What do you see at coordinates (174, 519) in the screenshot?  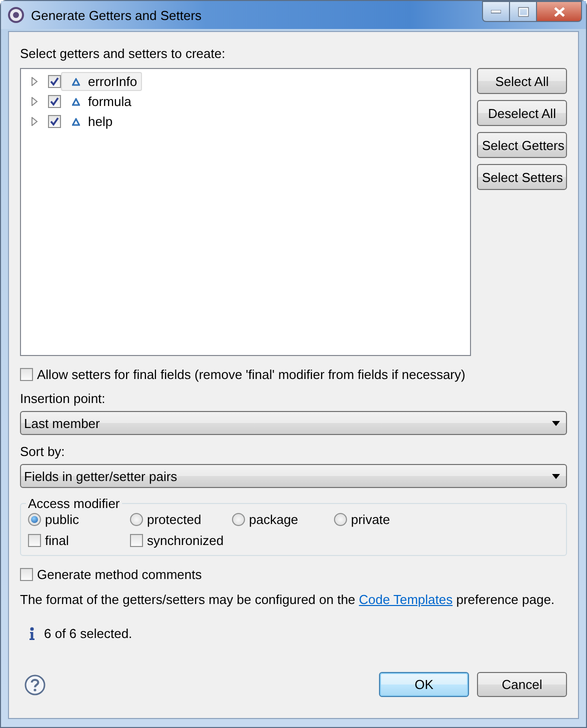 I see `radio-label: protected` at bounding box center [174, 519].